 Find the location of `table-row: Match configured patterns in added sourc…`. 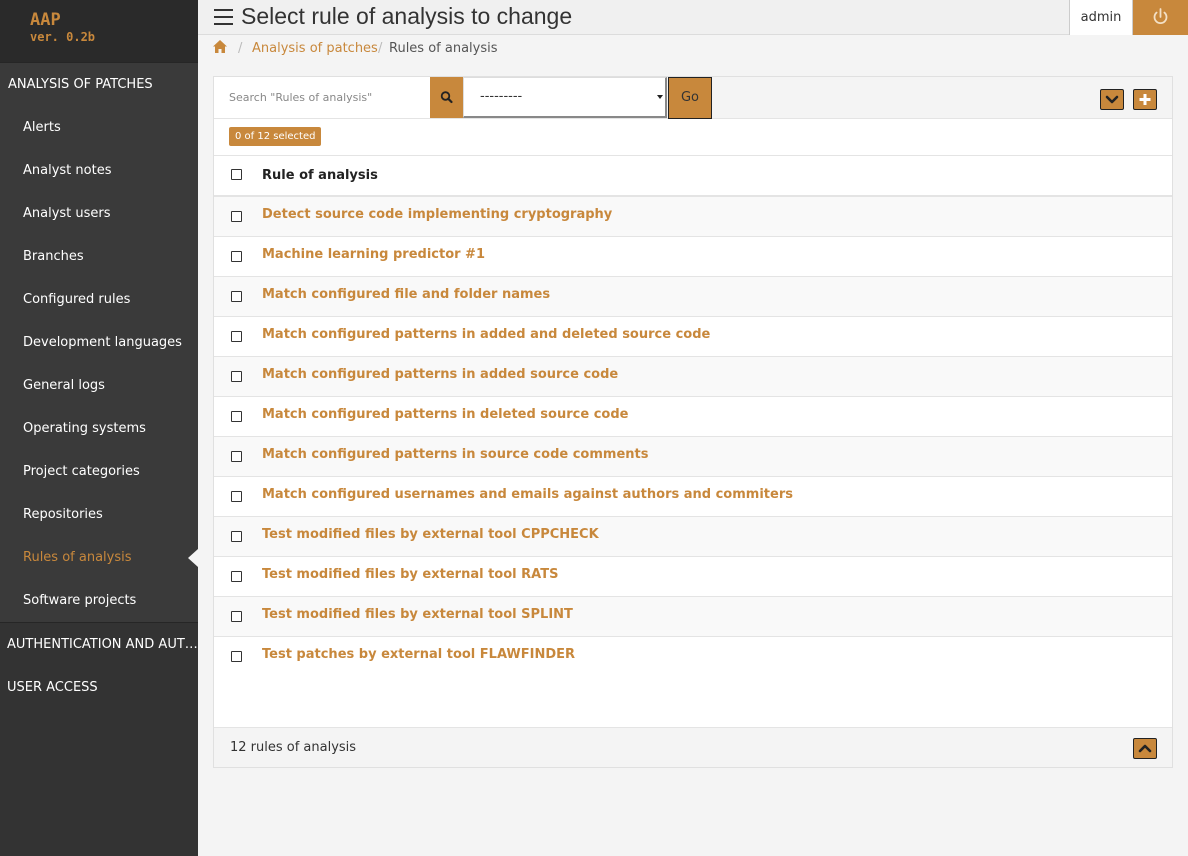

table-row: Match configured patterns in added sourc… is located at coordinates (693, 377).